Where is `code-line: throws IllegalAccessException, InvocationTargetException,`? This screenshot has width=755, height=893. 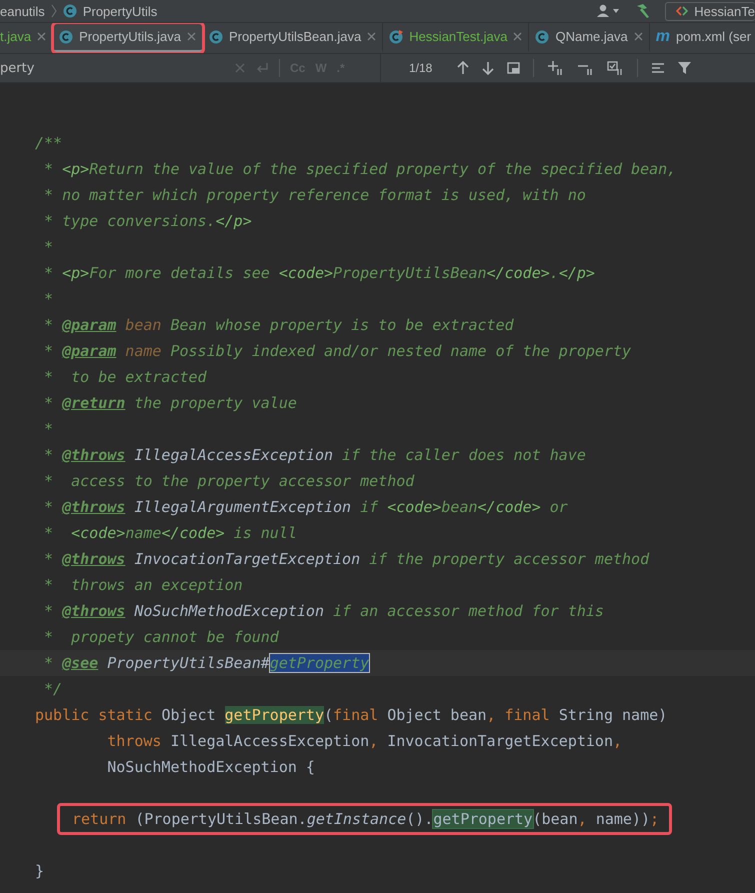 code-line: throws IllegalAccessException, InvocationTargetException, is located at coordinates (364, 741).